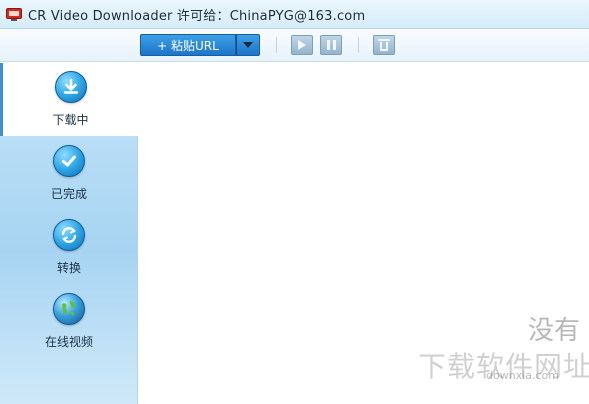 The image size is (589, 404). I want to click on title-bar: CR Video Downloader 许可给：ChinaPYG@163.com, so click(294, 14).